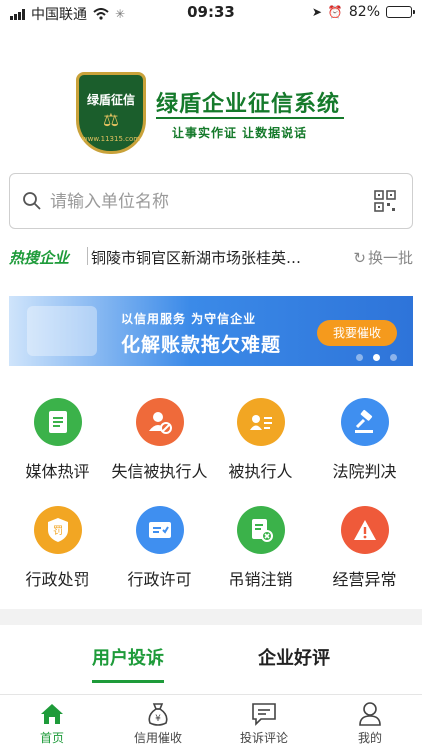 This screenshot has width=422, height=750. I want to click on tab-company-praise: 企业好评, so click(294, 657).